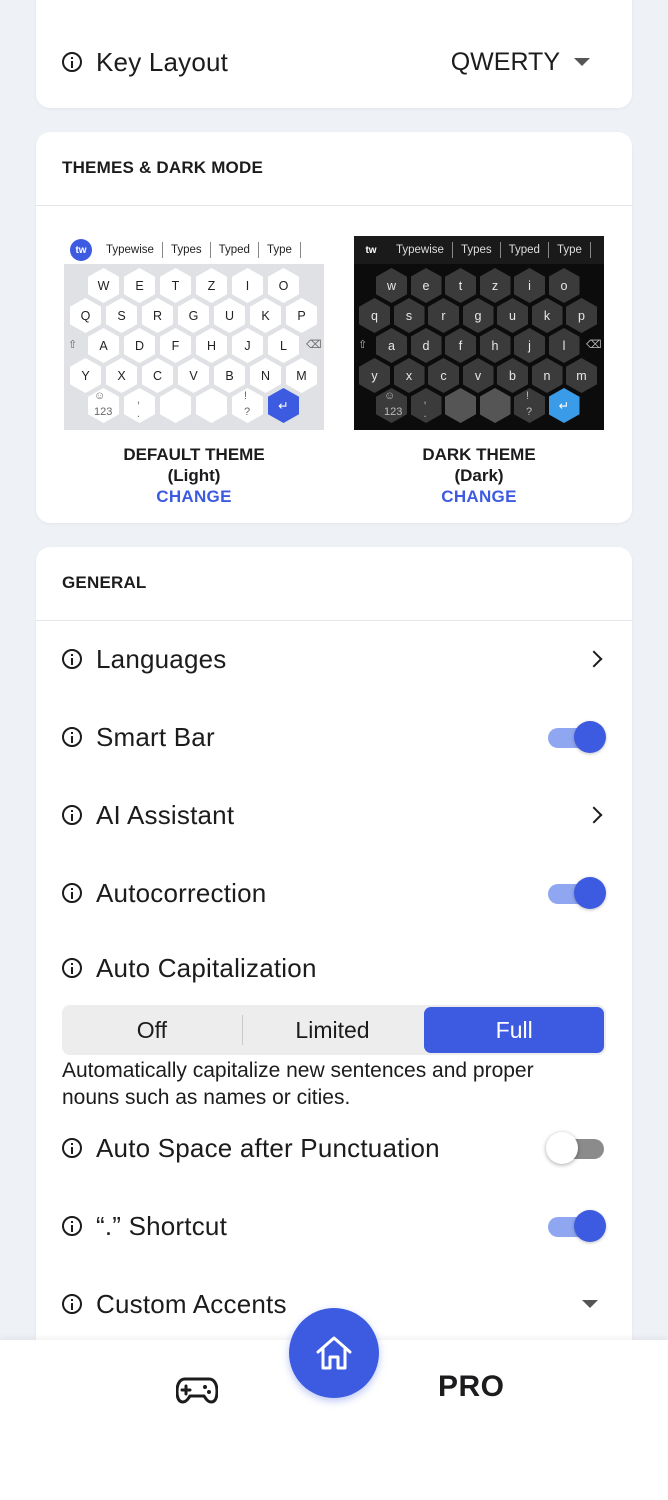 The height and width of the screenshot is (1500, 668). Describe the element at coordinates (301, 375) in the screenshot. I see `key-m: M` at that location.